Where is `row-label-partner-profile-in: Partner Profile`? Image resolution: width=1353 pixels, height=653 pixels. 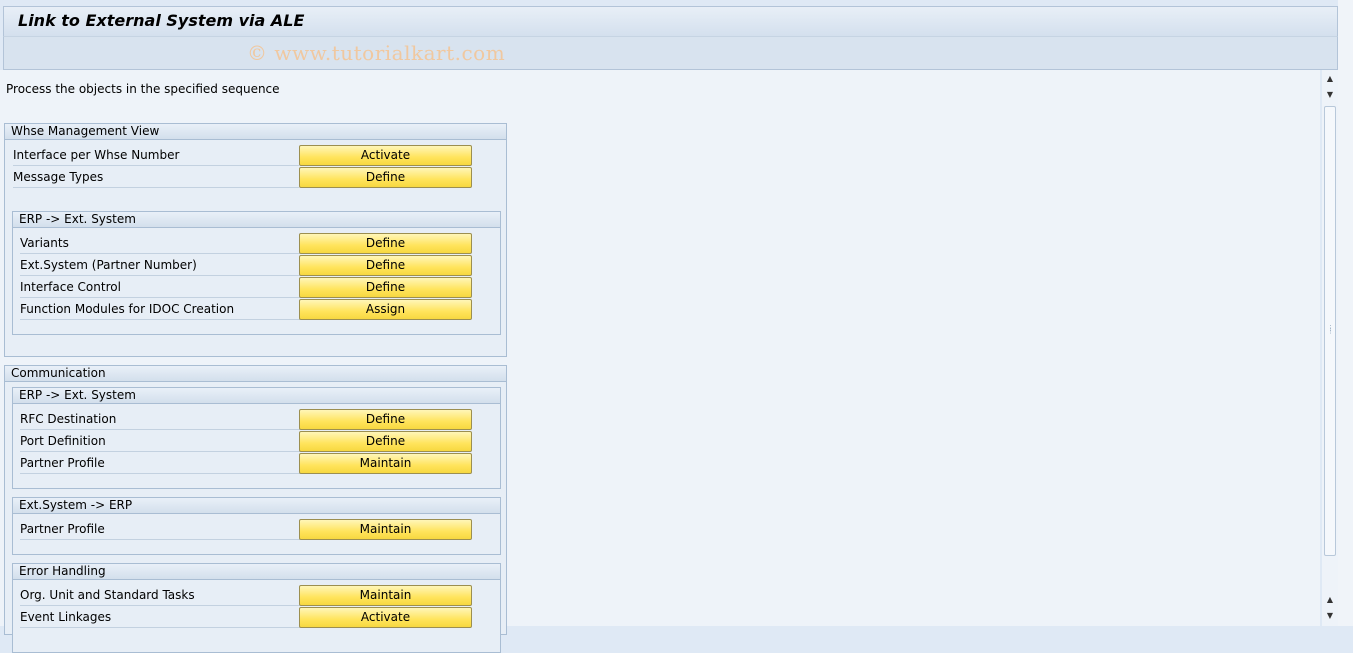 row-label-partner-profile-in: Partner Profile is located at coordinates (160, 529).